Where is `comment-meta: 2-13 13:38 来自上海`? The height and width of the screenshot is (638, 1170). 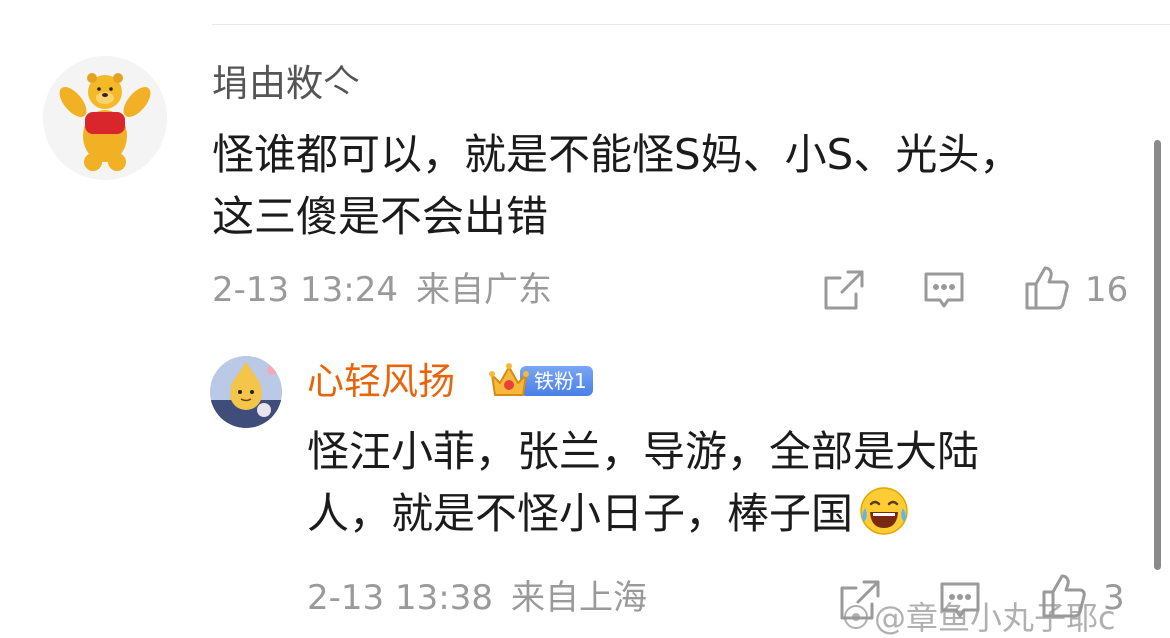 comment-meta: 2-13 13:38 来自上海 is located at coordinates (477, 598).